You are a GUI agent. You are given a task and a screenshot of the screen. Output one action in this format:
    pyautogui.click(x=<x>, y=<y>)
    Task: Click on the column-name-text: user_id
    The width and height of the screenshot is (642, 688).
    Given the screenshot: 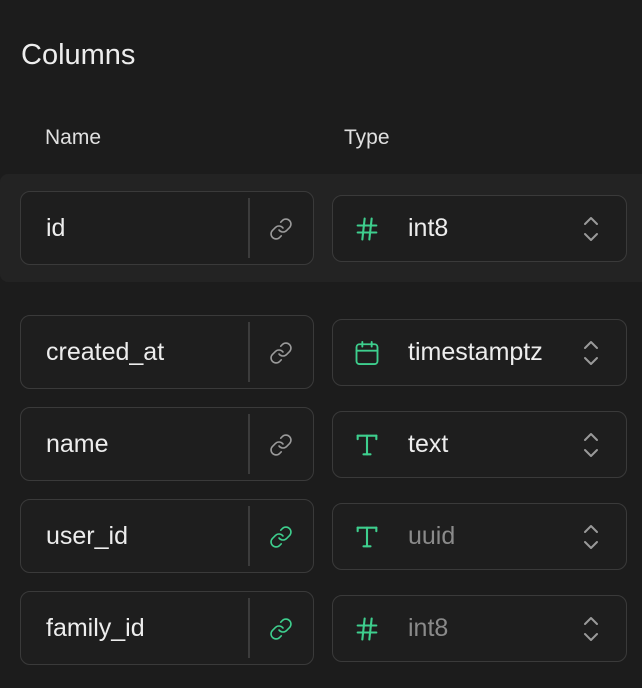 What is the action you would take?
    pyautogui.click(x=87, y=535)
    